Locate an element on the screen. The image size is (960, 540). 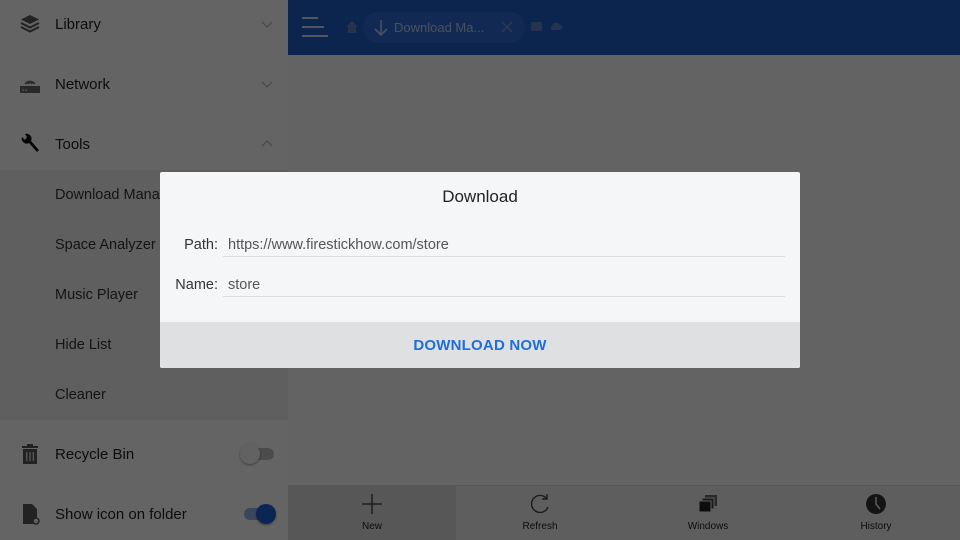
name-field-row: Name: is located at coordinates (480, 286).